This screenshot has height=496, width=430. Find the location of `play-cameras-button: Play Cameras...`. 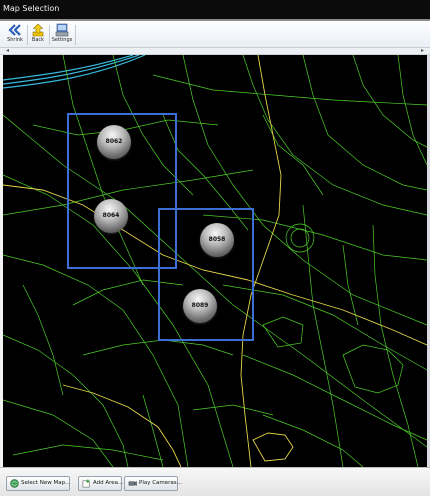

play-cameras-button: Play Cameras... is located at coordinates (153, 483).